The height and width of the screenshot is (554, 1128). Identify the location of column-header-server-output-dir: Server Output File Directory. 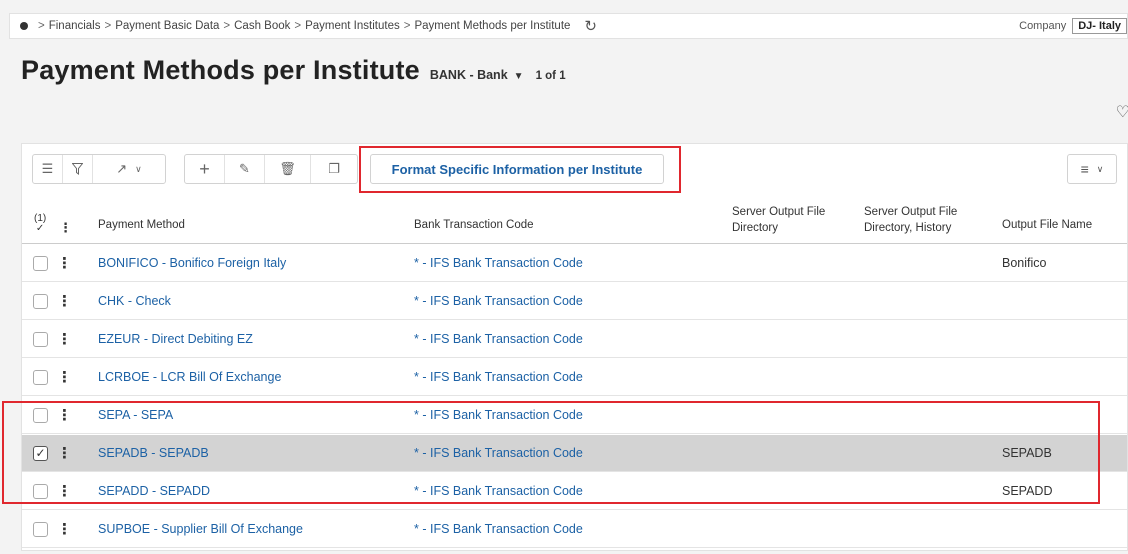
(791, 220).